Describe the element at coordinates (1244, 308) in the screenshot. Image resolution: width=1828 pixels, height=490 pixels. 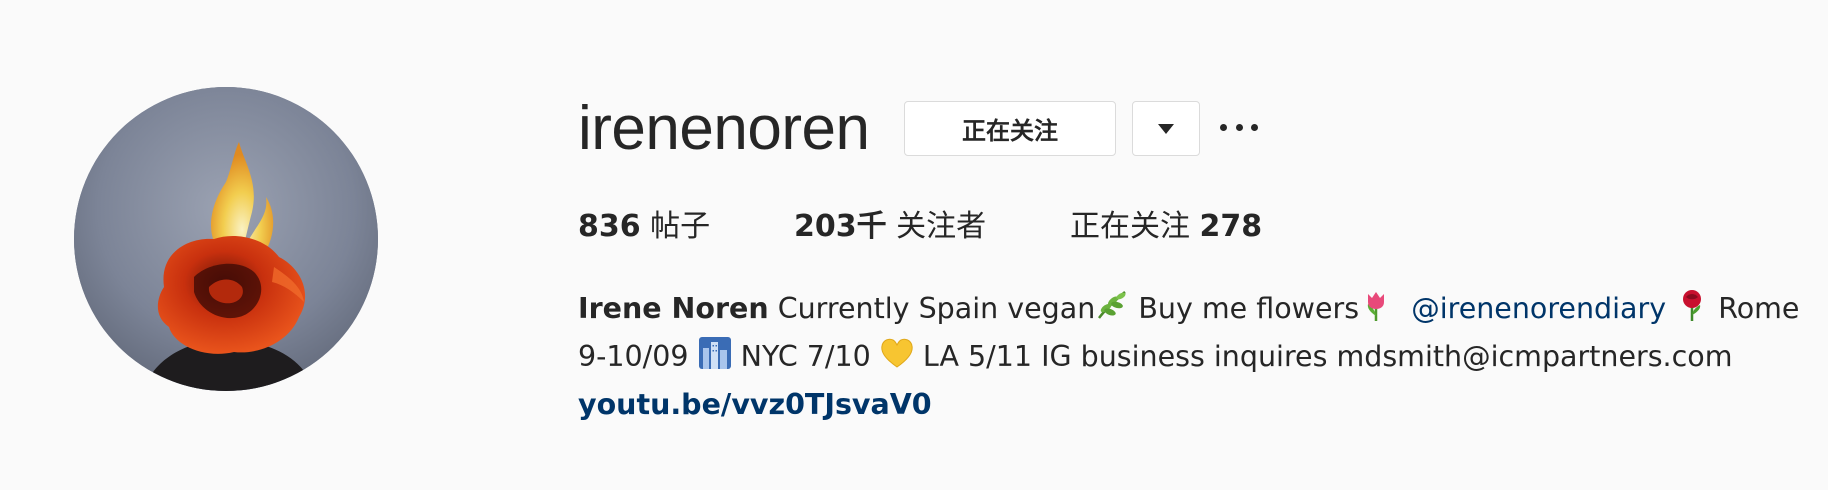
I see `bio-text: Buy me flowers` at that location.